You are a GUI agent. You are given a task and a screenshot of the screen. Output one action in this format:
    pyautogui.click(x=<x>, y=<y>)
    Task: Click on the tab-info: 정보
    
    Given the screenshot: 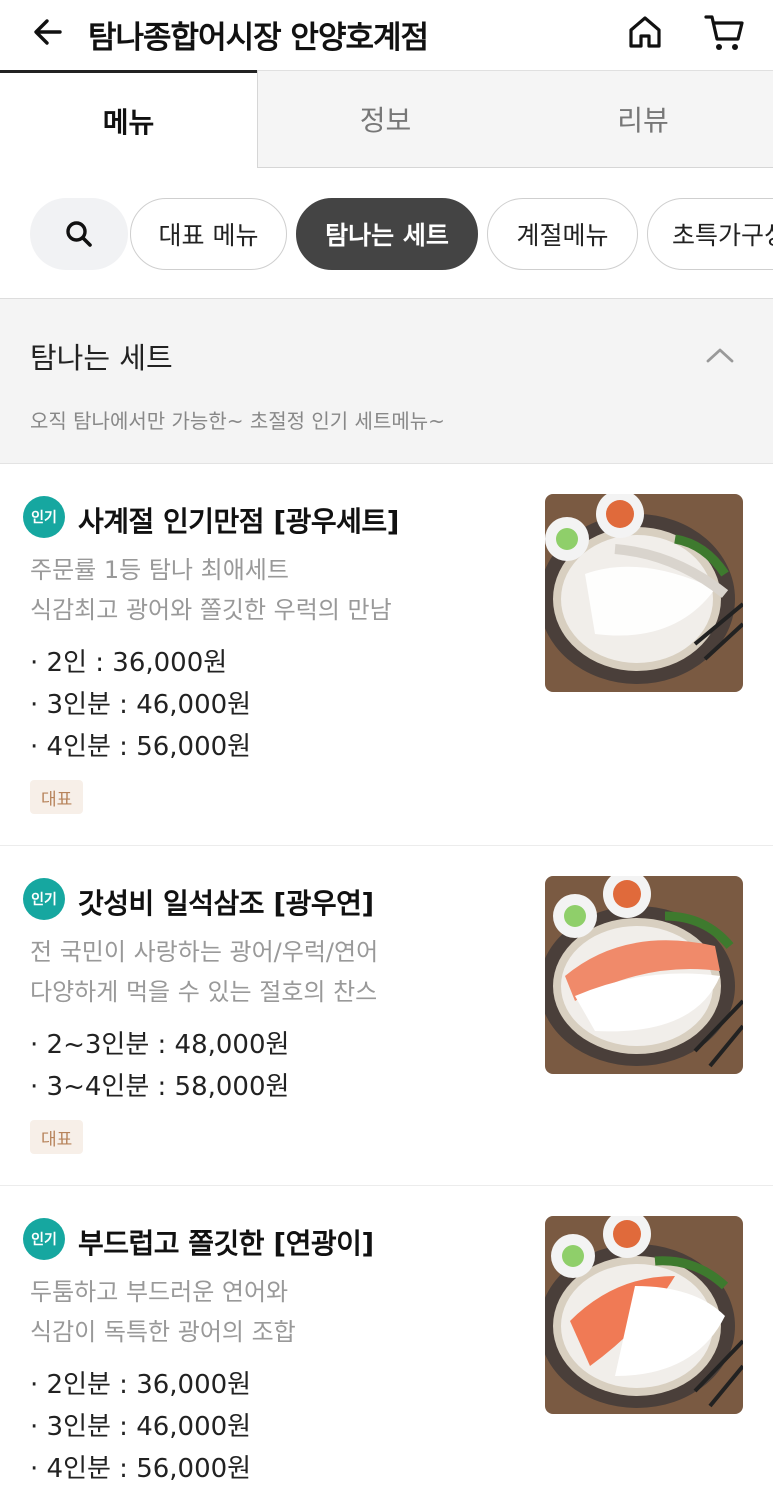 What is the action you would take?
    pyautogui.click(x=385, y=119)
    